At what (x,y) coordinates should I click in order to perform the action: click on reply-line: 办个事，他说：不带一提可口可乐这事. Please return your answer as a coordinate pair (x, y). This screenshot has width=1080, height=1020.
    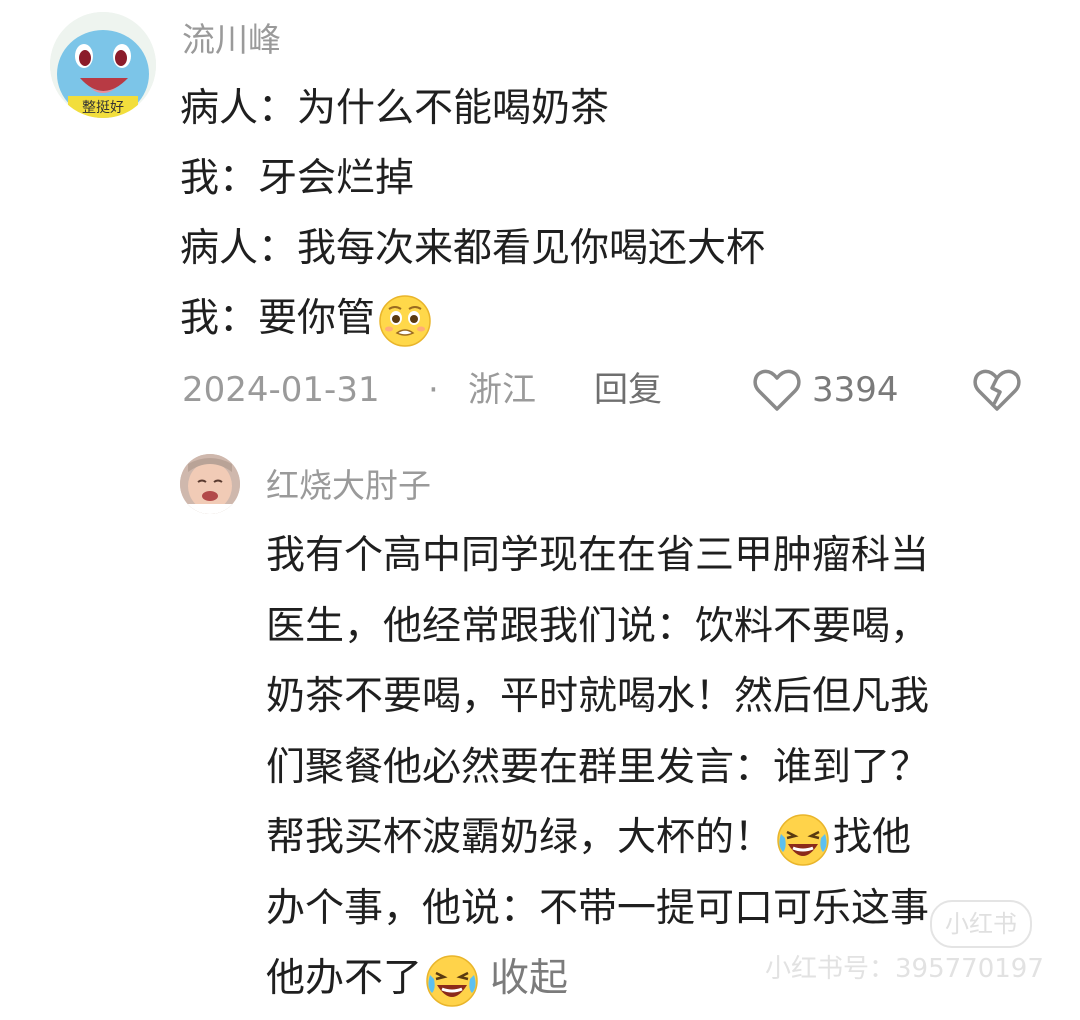
    Looking at the image, I should click on (598, 908).